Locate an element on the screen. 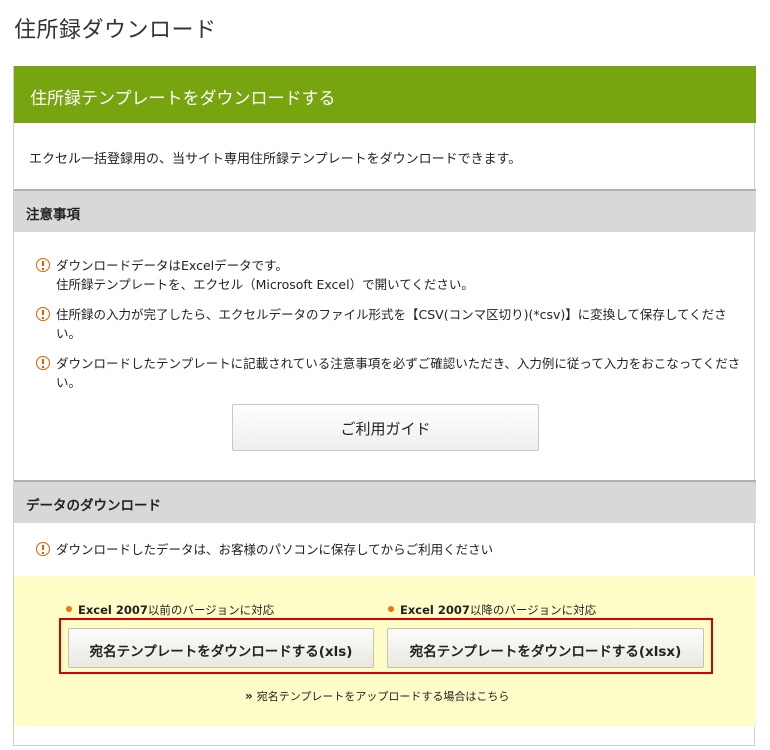 The width and height of the screenshot is (770, 750). xls-version-label: Excel 2007以前のバージョンに対応 is located at coordinates (170, 610).